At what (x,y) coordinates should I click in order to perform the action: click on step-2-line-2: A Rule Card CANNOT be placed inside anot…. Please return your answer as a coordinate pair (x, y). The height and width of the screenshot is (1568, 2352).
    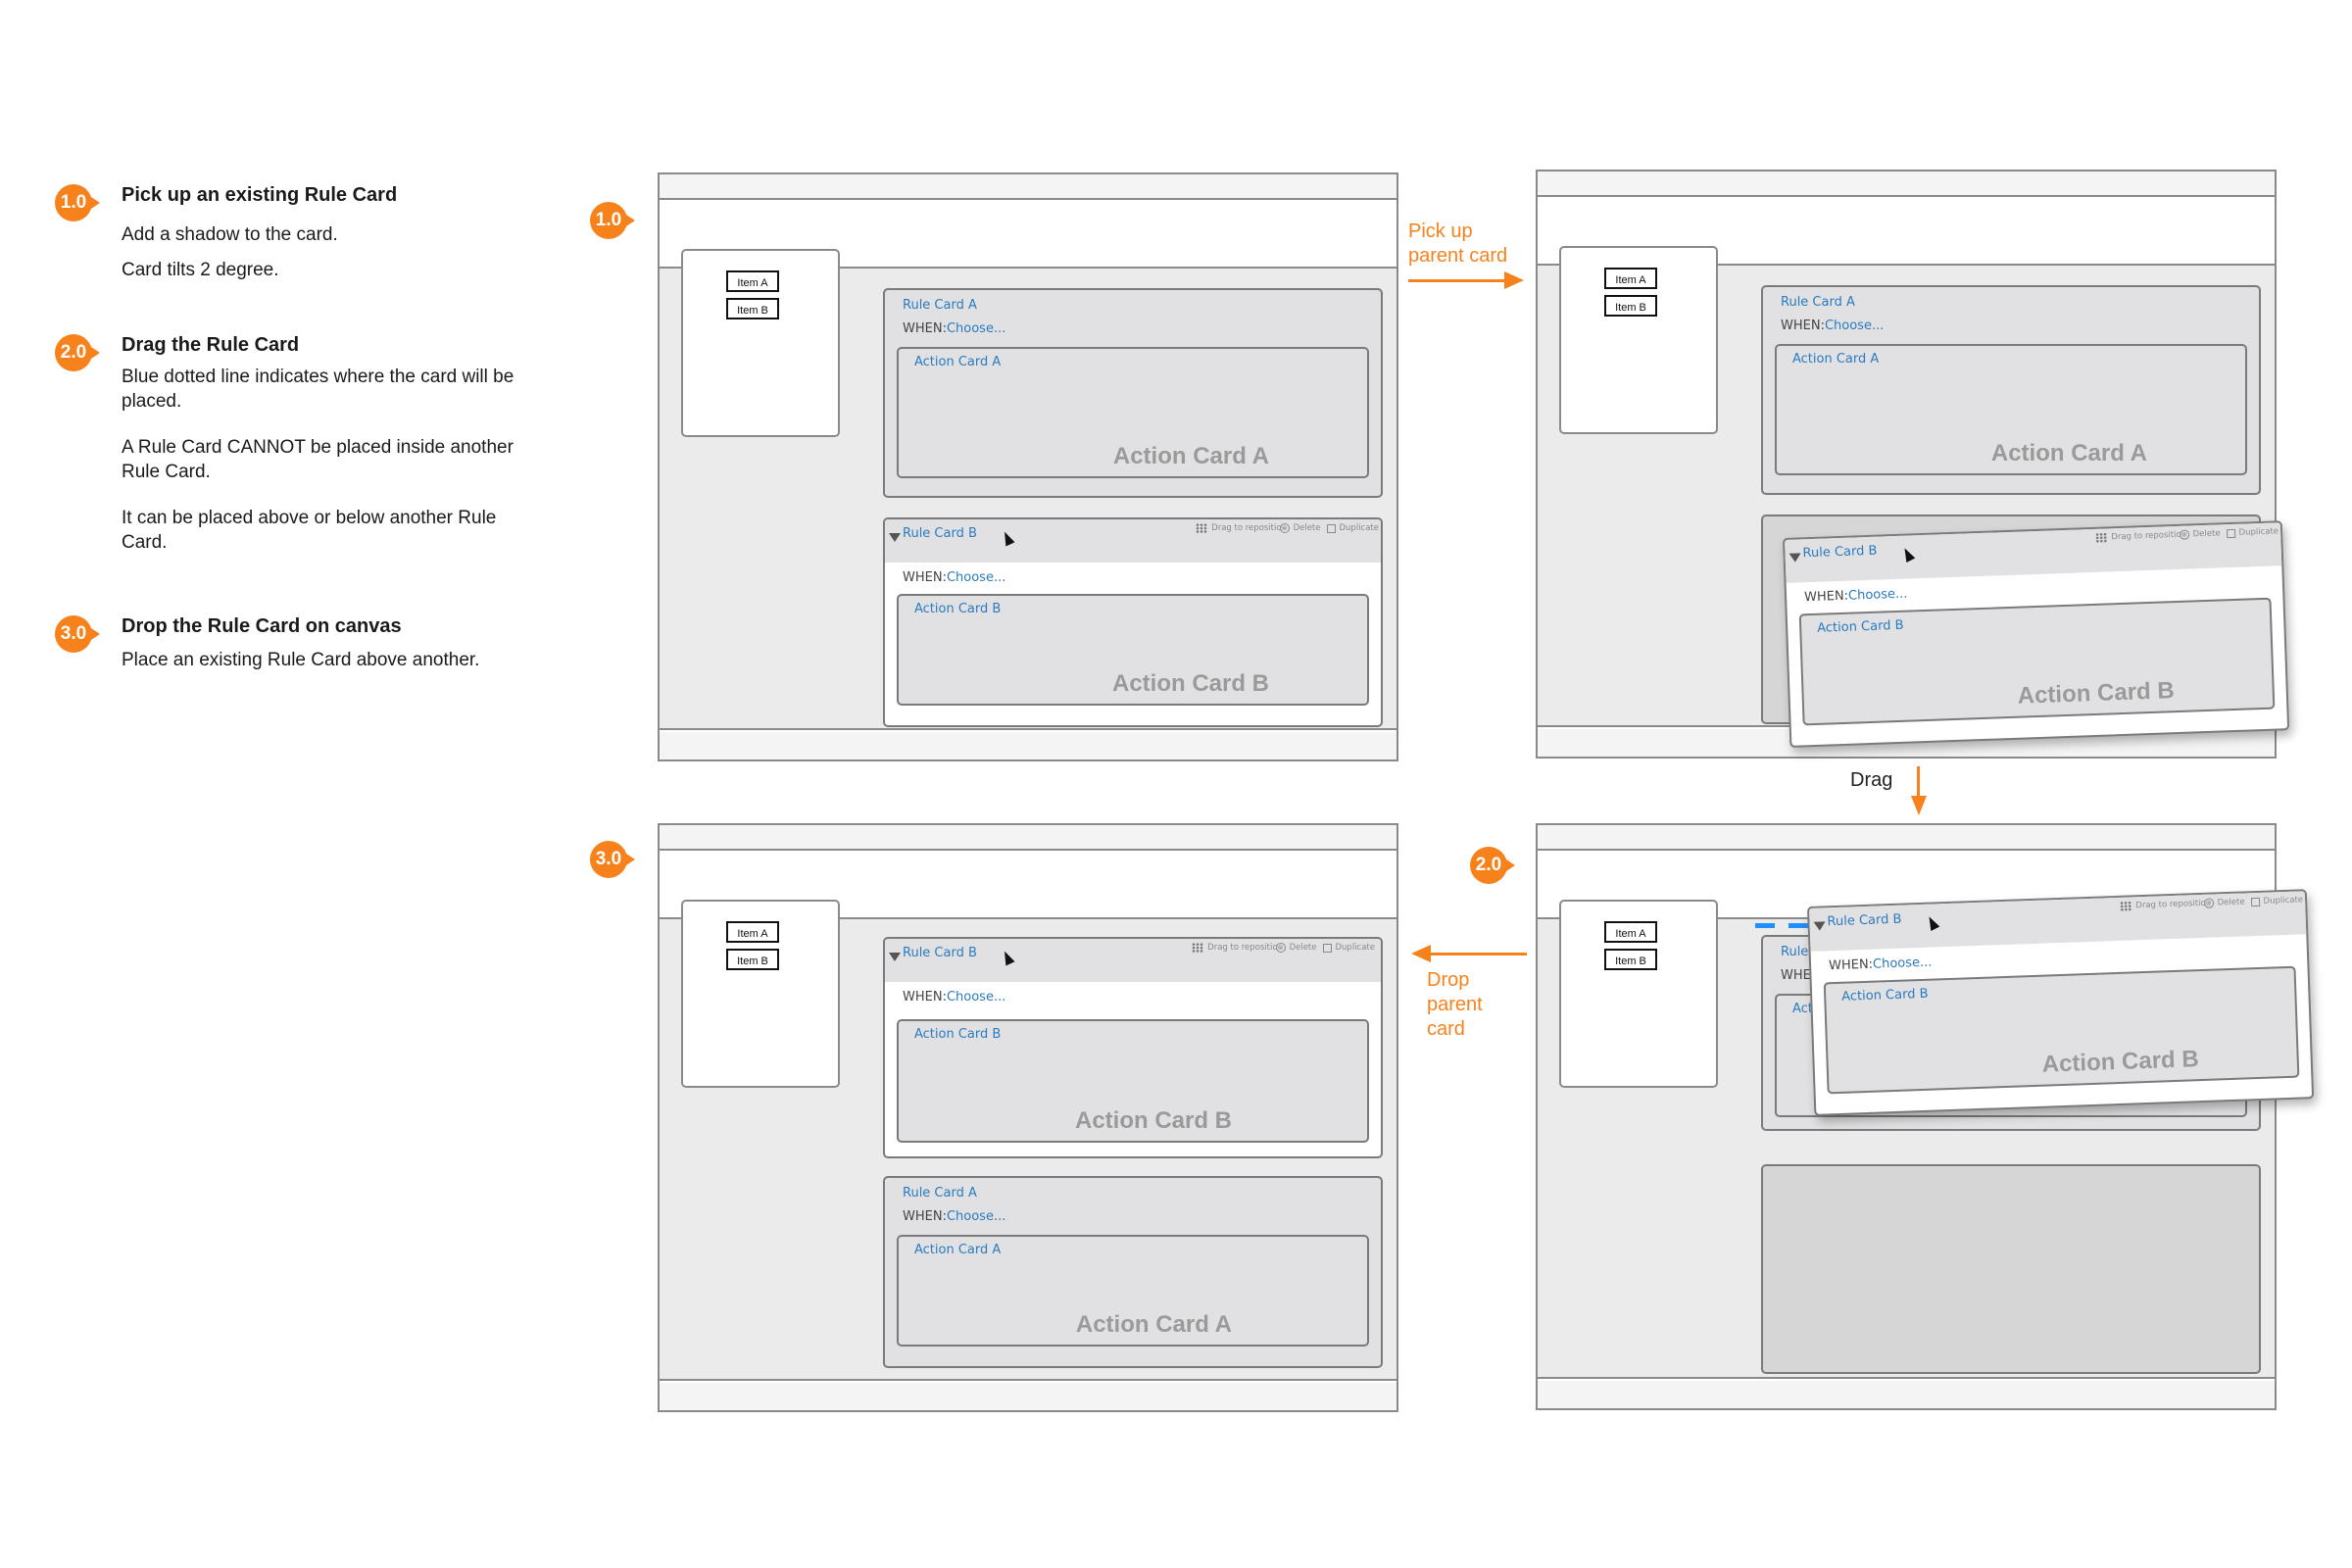
    Looking at the image, I should click on (318, 459).